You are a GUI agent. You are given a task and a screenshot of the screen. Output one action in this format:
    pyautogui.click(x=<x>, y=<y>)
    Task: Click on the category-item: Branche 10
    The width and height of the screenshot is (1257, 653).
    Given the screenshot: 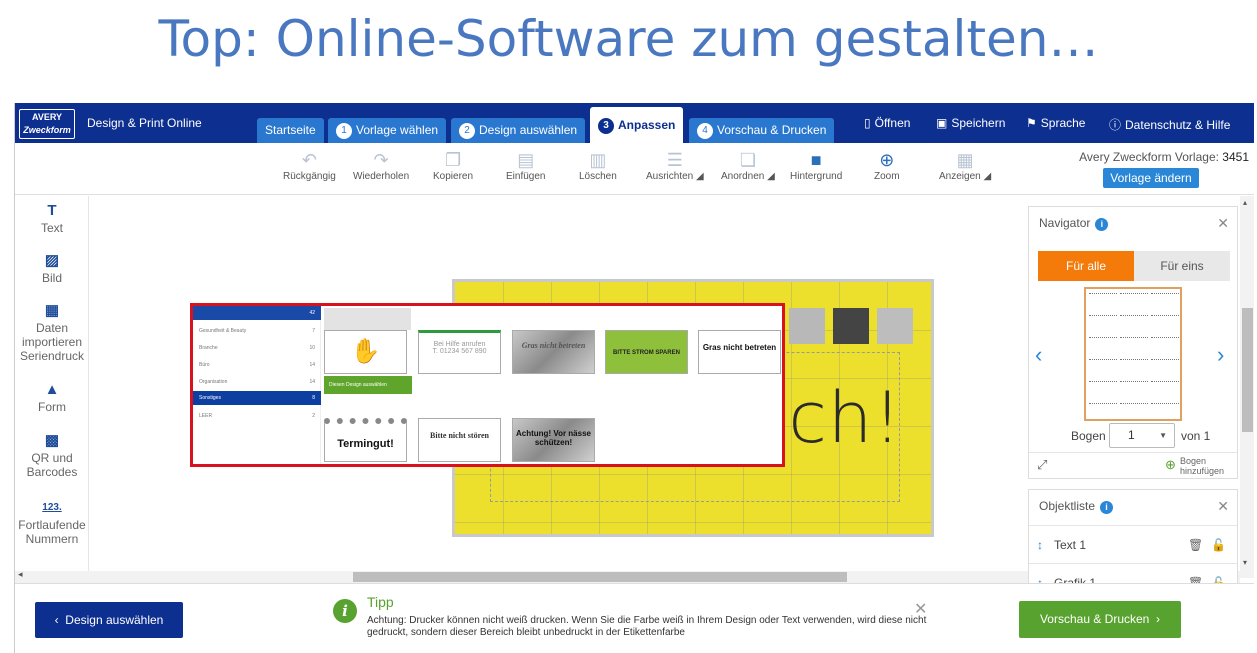 What is the action you would take?
    pyautogui.click(x=257, y=348)
    